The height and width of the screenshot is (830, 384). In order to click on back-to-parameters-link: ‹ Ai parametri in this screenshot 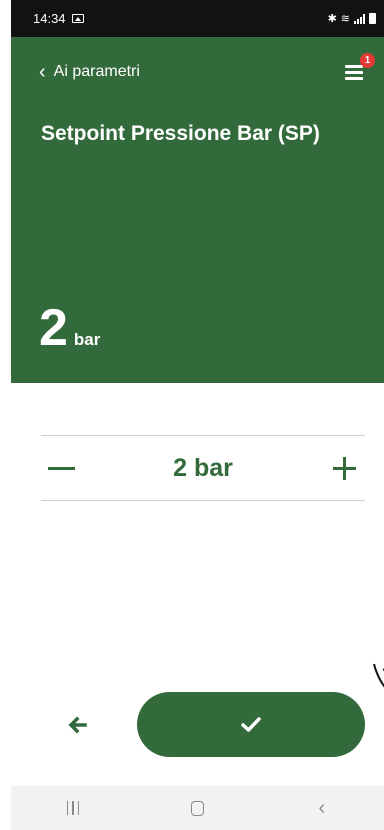, I will do `click(89, 72)`.